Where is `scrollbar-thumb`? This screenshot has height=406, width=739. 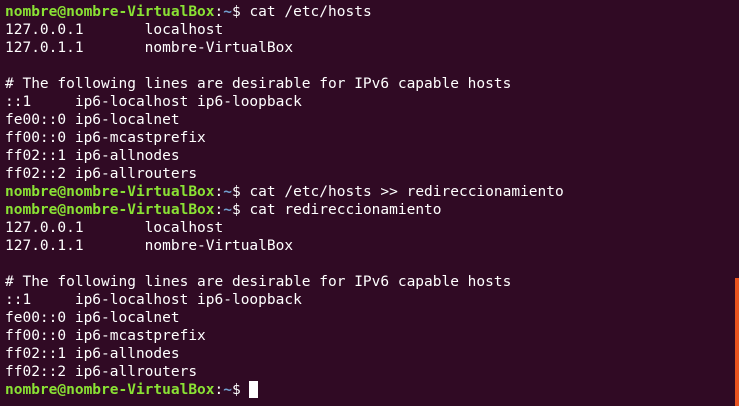
scrollbar-thumb is located at coordinates (737, 342).